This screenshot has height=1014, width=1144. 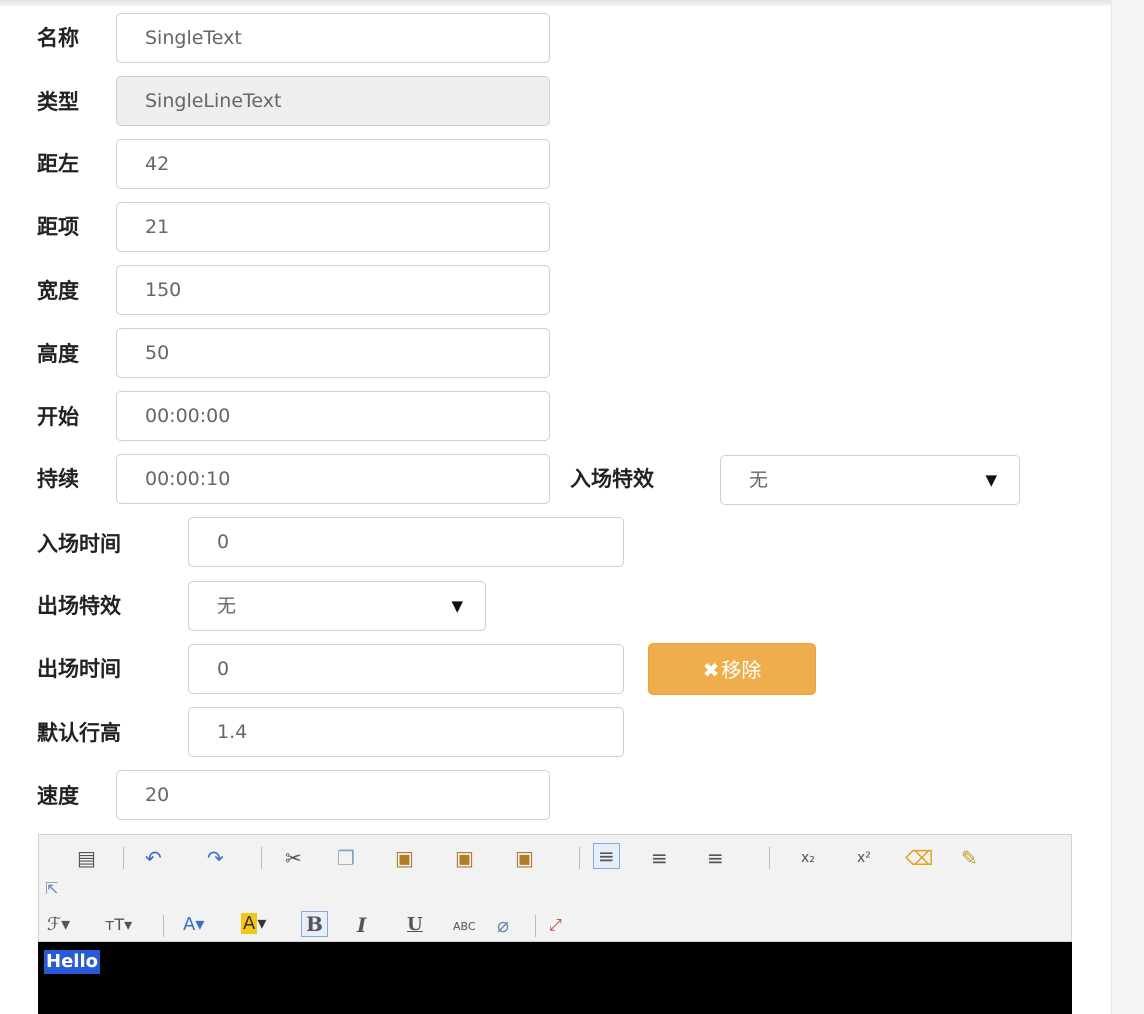 What do you see at coordinates (555, 978) in the screenshot?
I see `editor-content: Hello` at bounding box center [555, 978].